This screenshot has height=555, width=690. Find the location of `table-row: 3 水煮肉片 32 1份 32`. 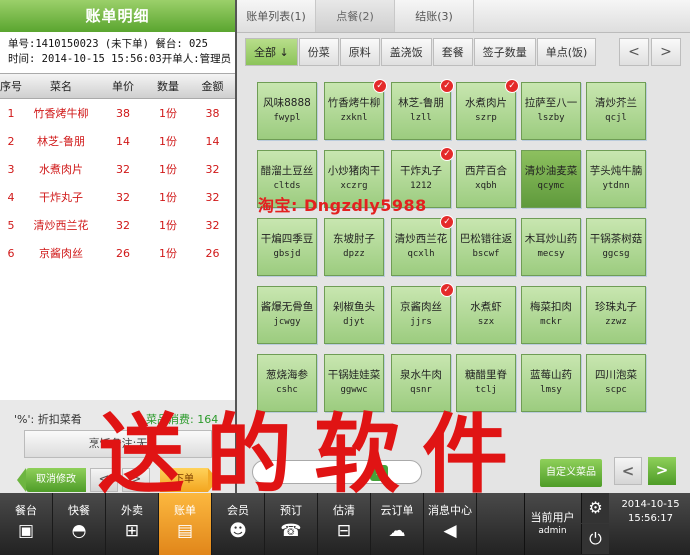

table-row: 3 水煮肉片 32 1份 32 is located at coordinates (117, 169).